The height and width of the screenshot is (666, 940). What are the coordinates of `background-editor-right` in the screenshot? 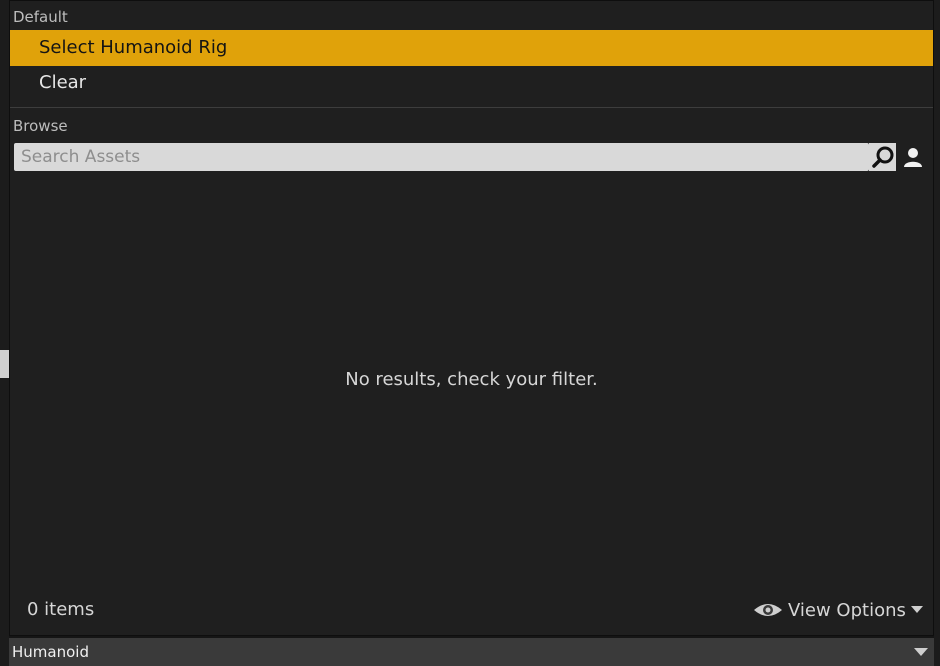 It's located at (937, 333).